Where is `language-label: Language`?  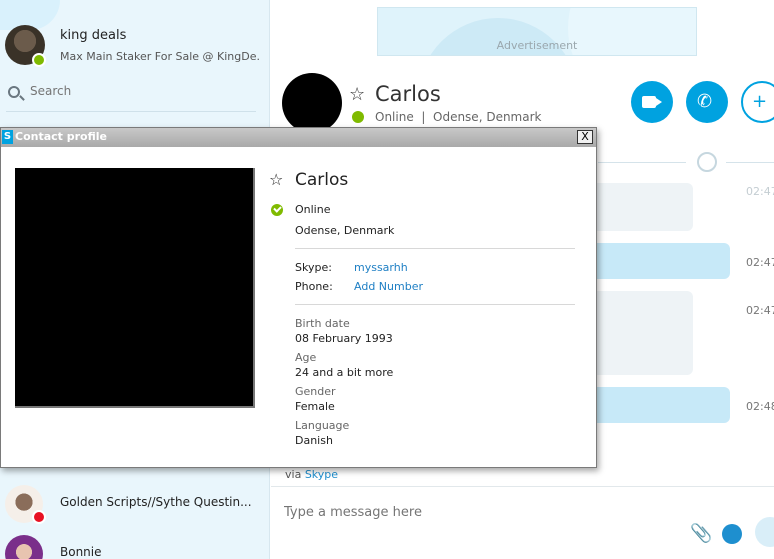
language-label: Language is located at coordinates (322, 425).